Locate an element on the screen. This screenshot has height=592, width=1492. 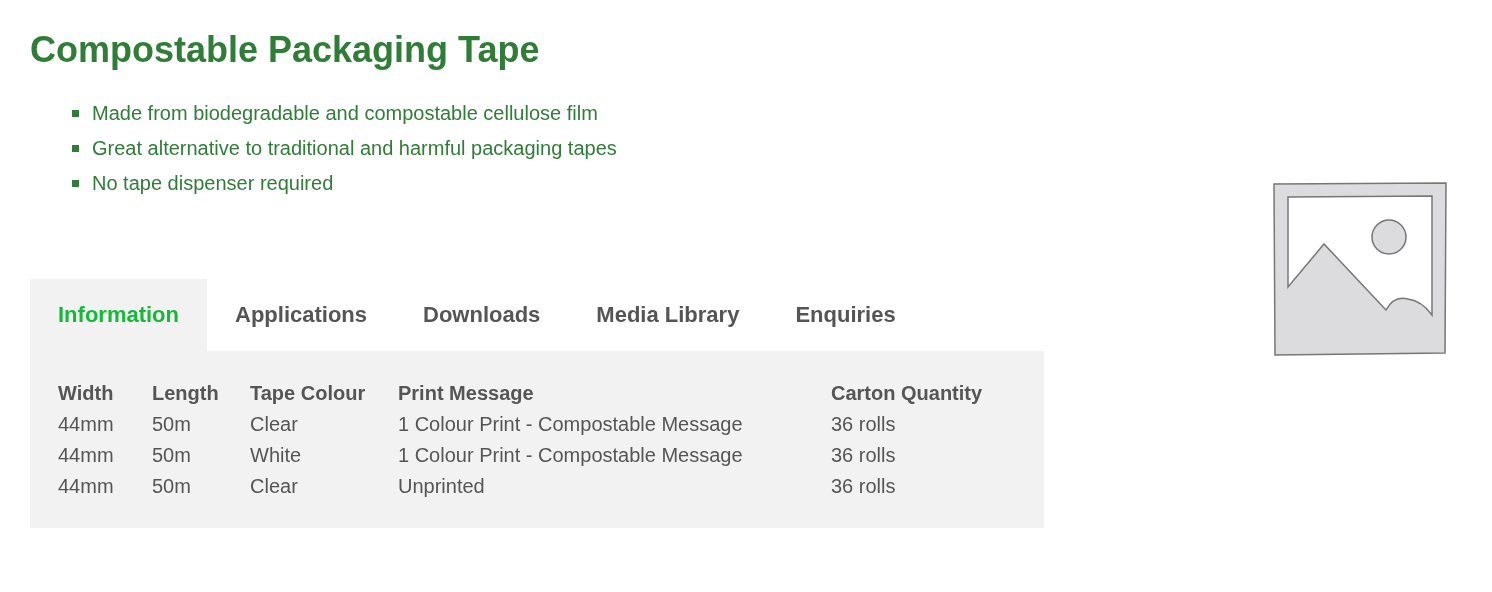
feature-text: No tape dispenser required is located at coordinates (213, 183).